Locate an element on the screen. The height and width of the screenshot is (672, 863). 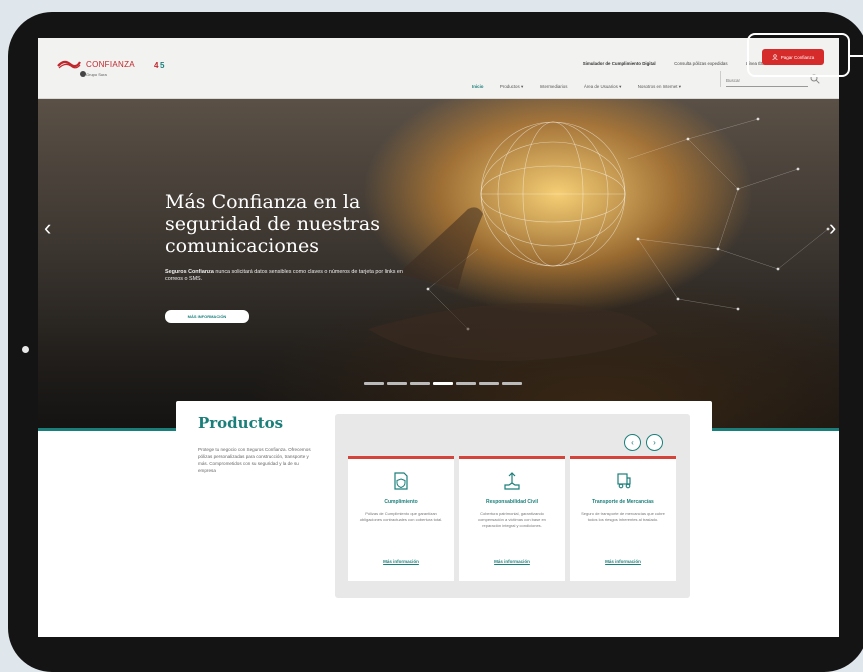
nav-item-nosotros: Nosotros en Internet ▾ is located at coordinates (659, 86).